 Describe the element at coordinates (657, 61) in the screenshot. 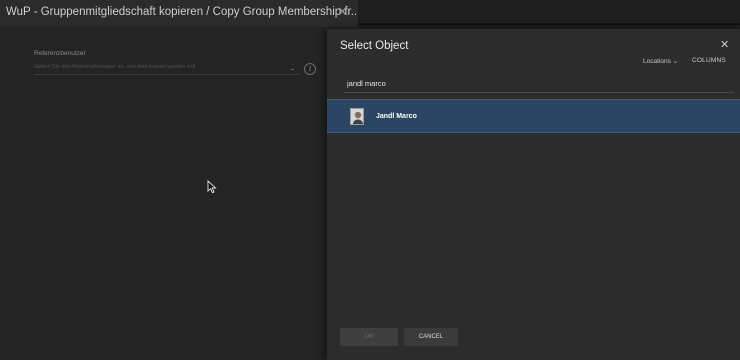

I see `locations-label: Locations` at that location.